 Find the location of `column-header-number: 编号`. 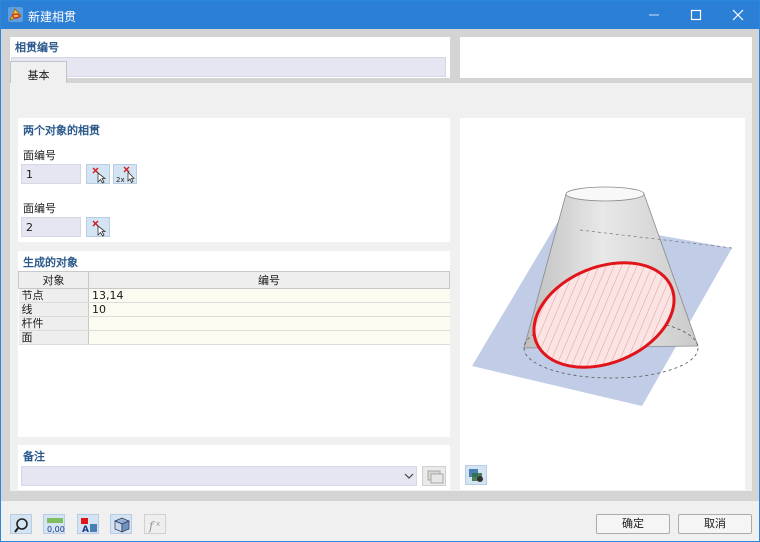

column-header-number: 编号 is located at coordinates (269, 280).